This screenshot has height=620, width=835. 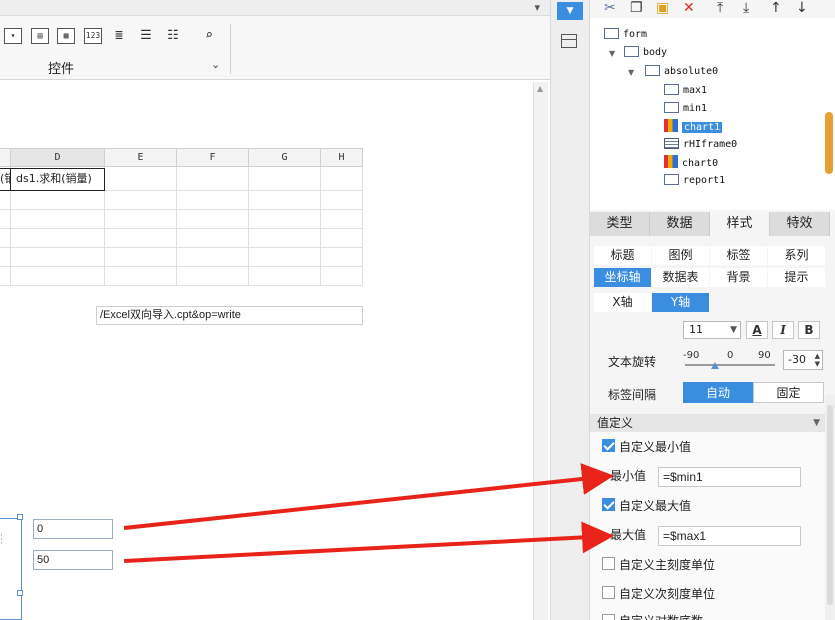 What do you see at coordinates (622, 302) in the screenshot?
I see `axis-tab-x: X轴` at bounding box center [622, 302].